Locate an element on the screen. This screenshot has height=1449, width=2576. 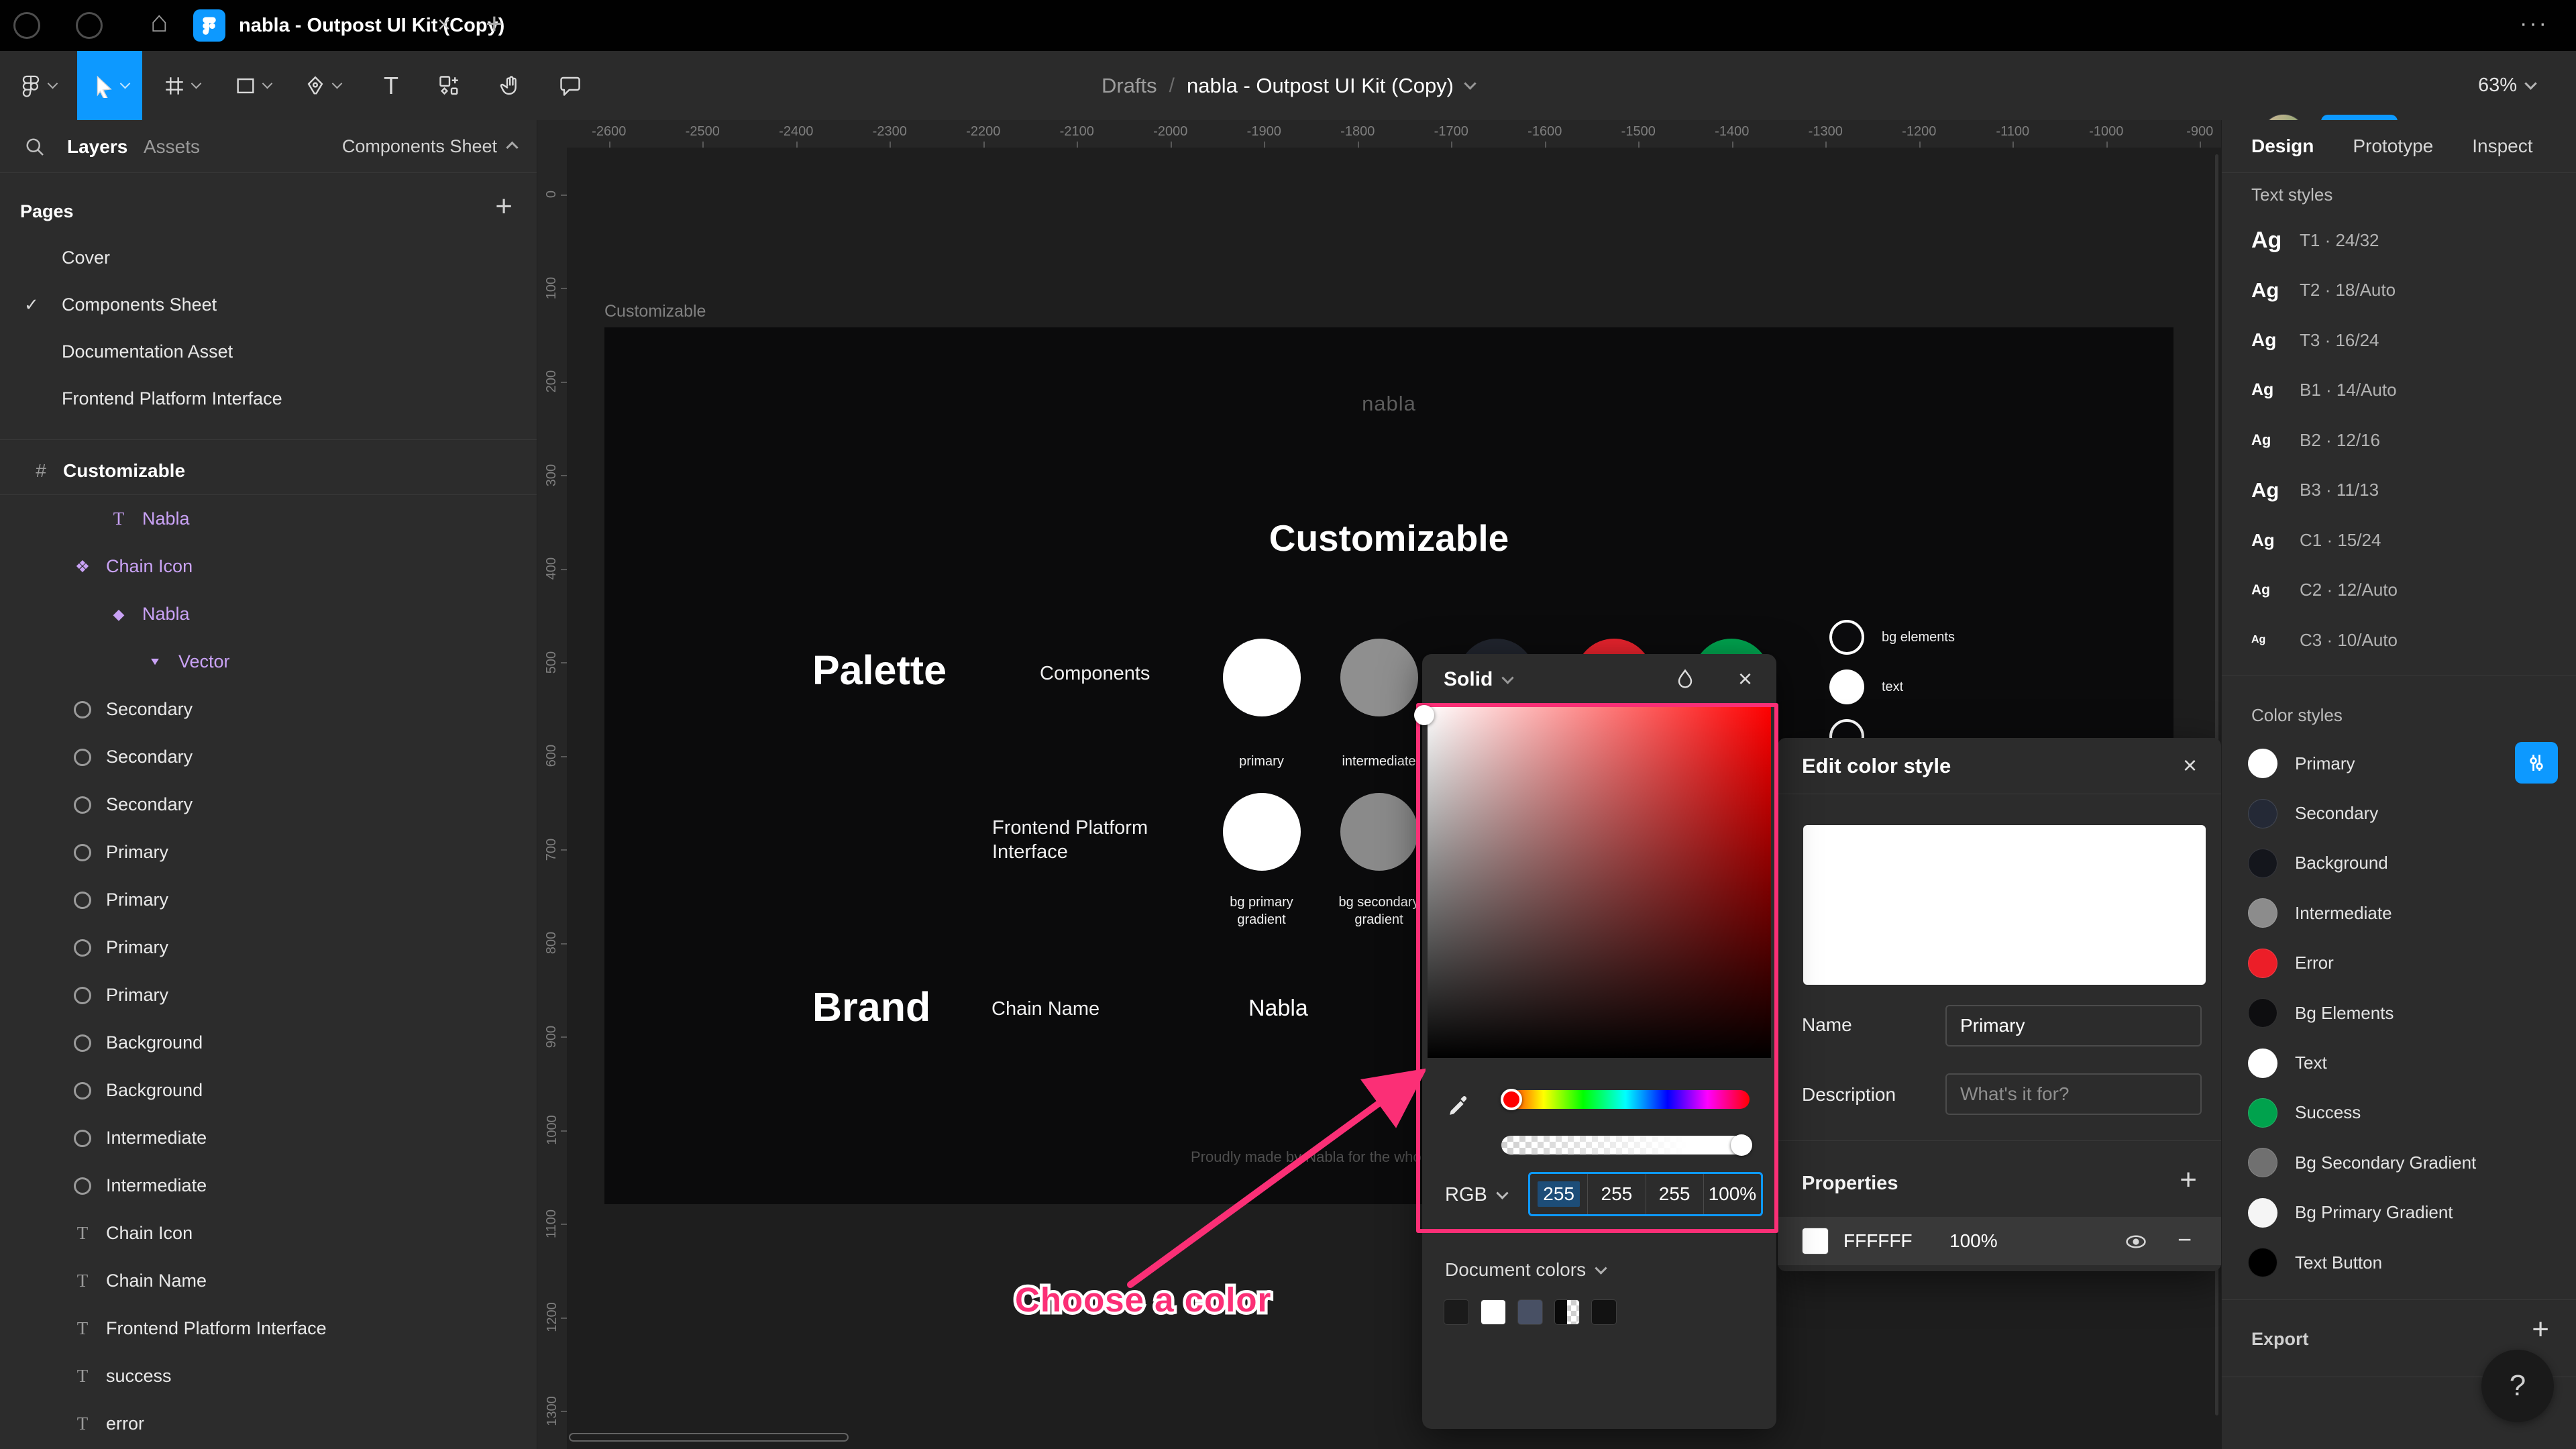
name-field is located at coordinates (2073, 1025).